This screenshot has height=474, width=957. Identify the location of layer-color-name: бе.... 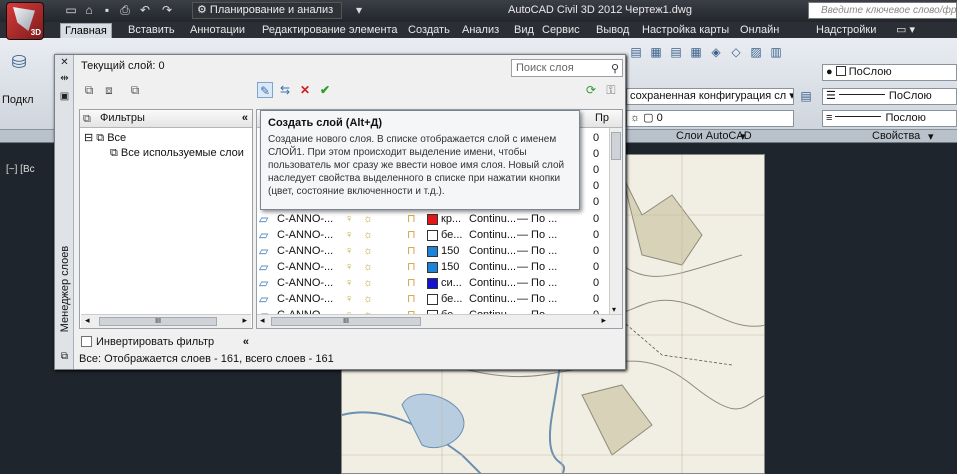
(451, 235).